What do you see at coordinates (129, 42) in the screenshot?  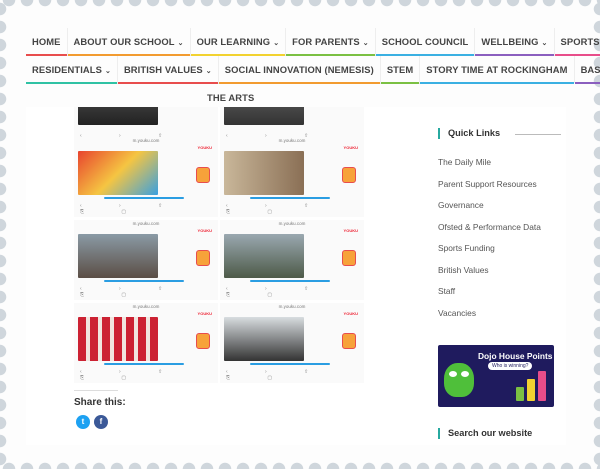 I see `nav-about-our-school: ABOUT OUR SCHOOL ⌄` at bounding box center [129, 42].